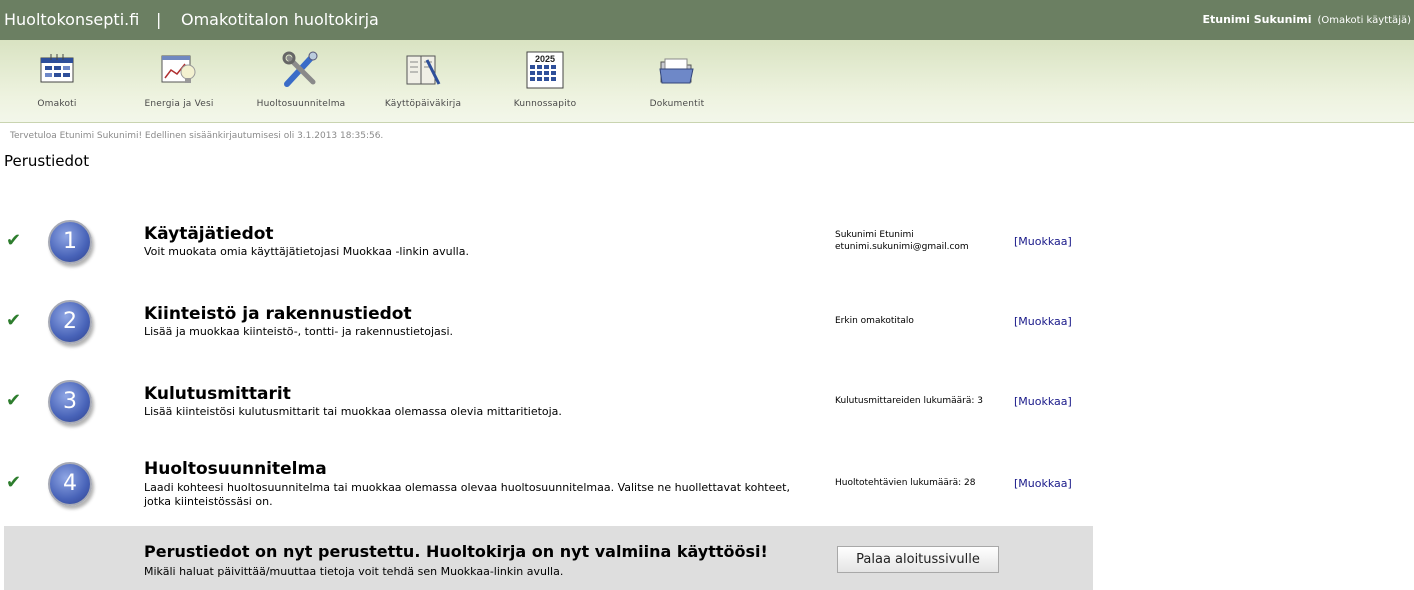 Image resolution: width=1414 pixels, height=590 pixels. I want to click on toolbar-item-energia: Energia ja Vesi, so click(179, 77).